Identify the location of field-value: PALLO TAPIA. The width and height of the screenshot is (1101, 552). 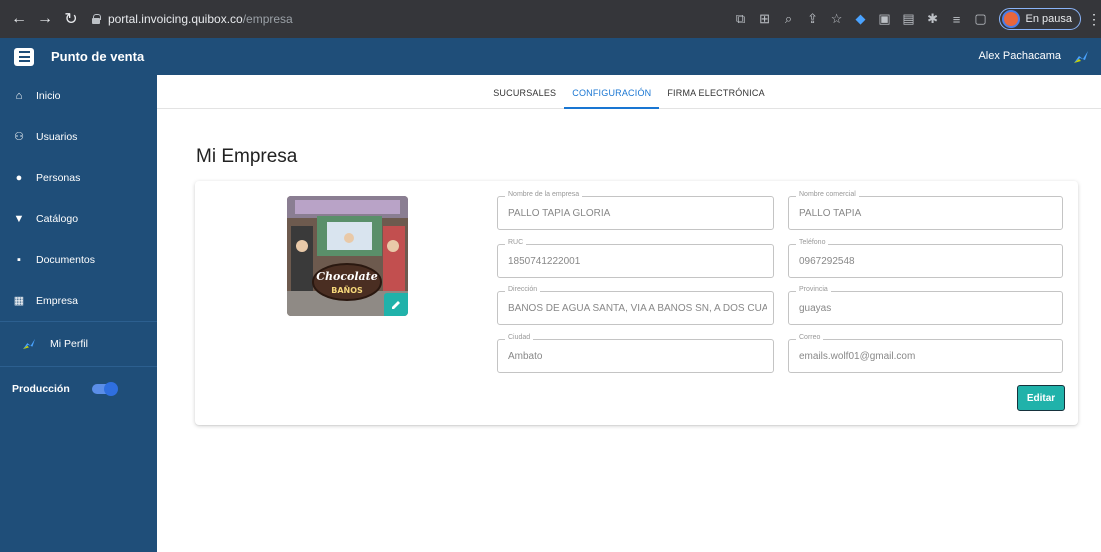
(830, 213).